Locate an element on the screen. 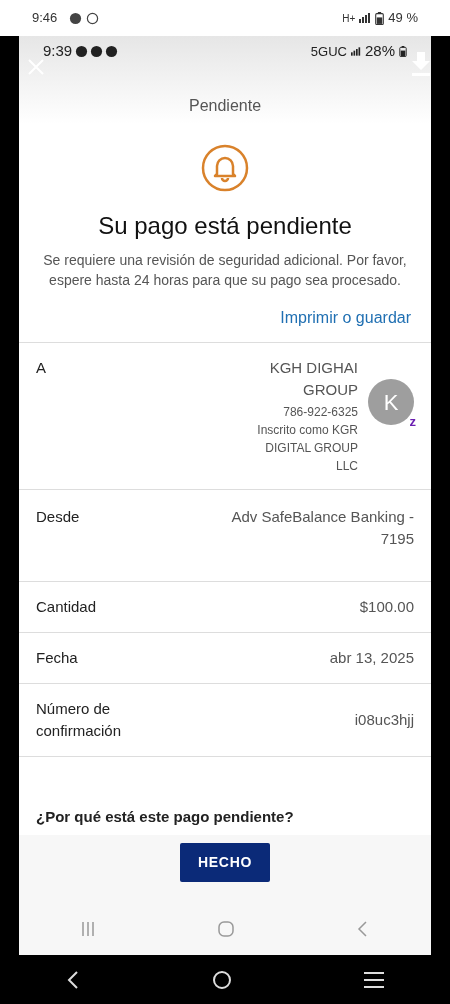 Image resolution: width=450 pixels, height=1004 pixels. detail-label: Cantidad is located at coordinates (67, 607).